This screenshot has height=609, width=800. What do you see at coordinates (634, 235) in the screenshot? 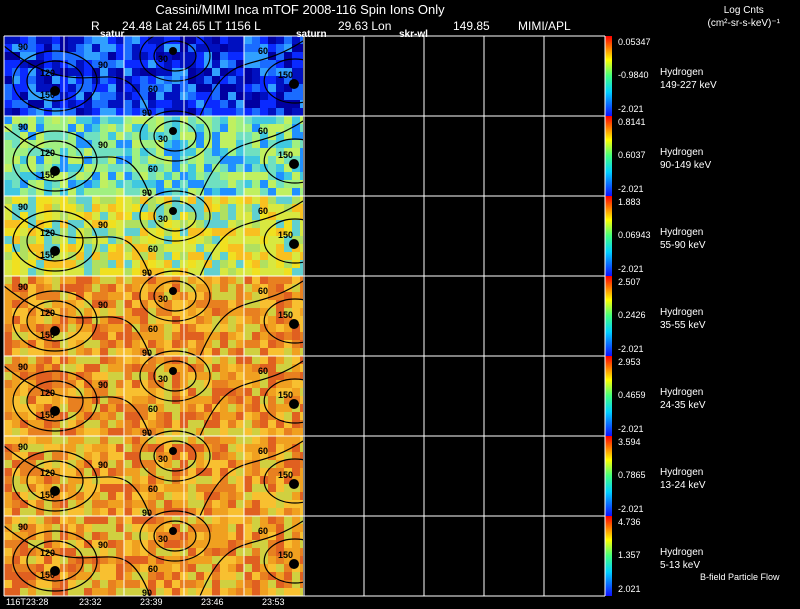
I see `colorbar-mid: 0.06943` at bounding box center [634, 235].